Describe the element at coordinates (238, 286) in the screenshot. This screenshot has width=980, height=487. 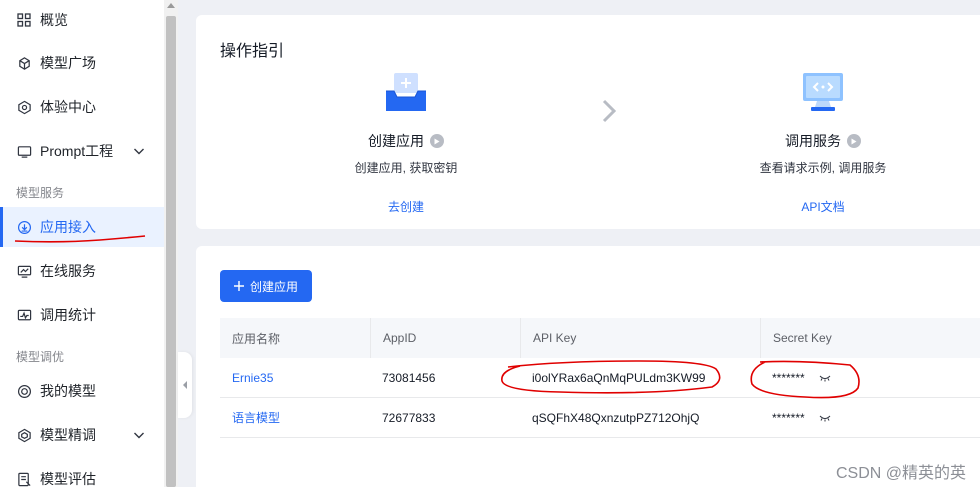
I see `plus-icon` at that location.